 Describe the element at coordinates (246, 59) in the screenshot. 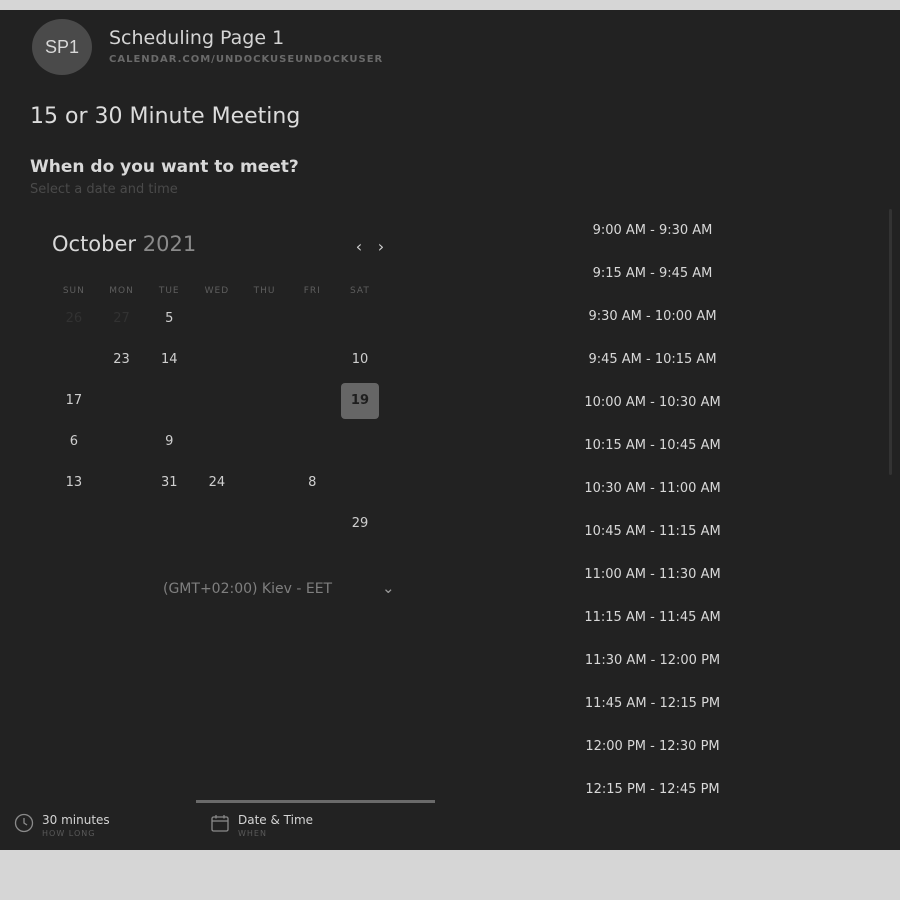

I see `page-url: CALENDAR.COM/UNDOCKUSEUNDOCKUSER` at that location.